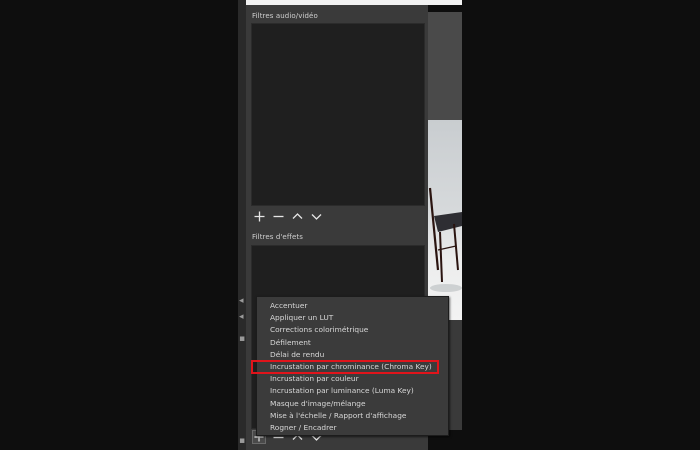 The height and width of the screenshot is (450, 700). I want to click on audio-video-filters-label: Filtres audio/vidéo, so click(285, 16).